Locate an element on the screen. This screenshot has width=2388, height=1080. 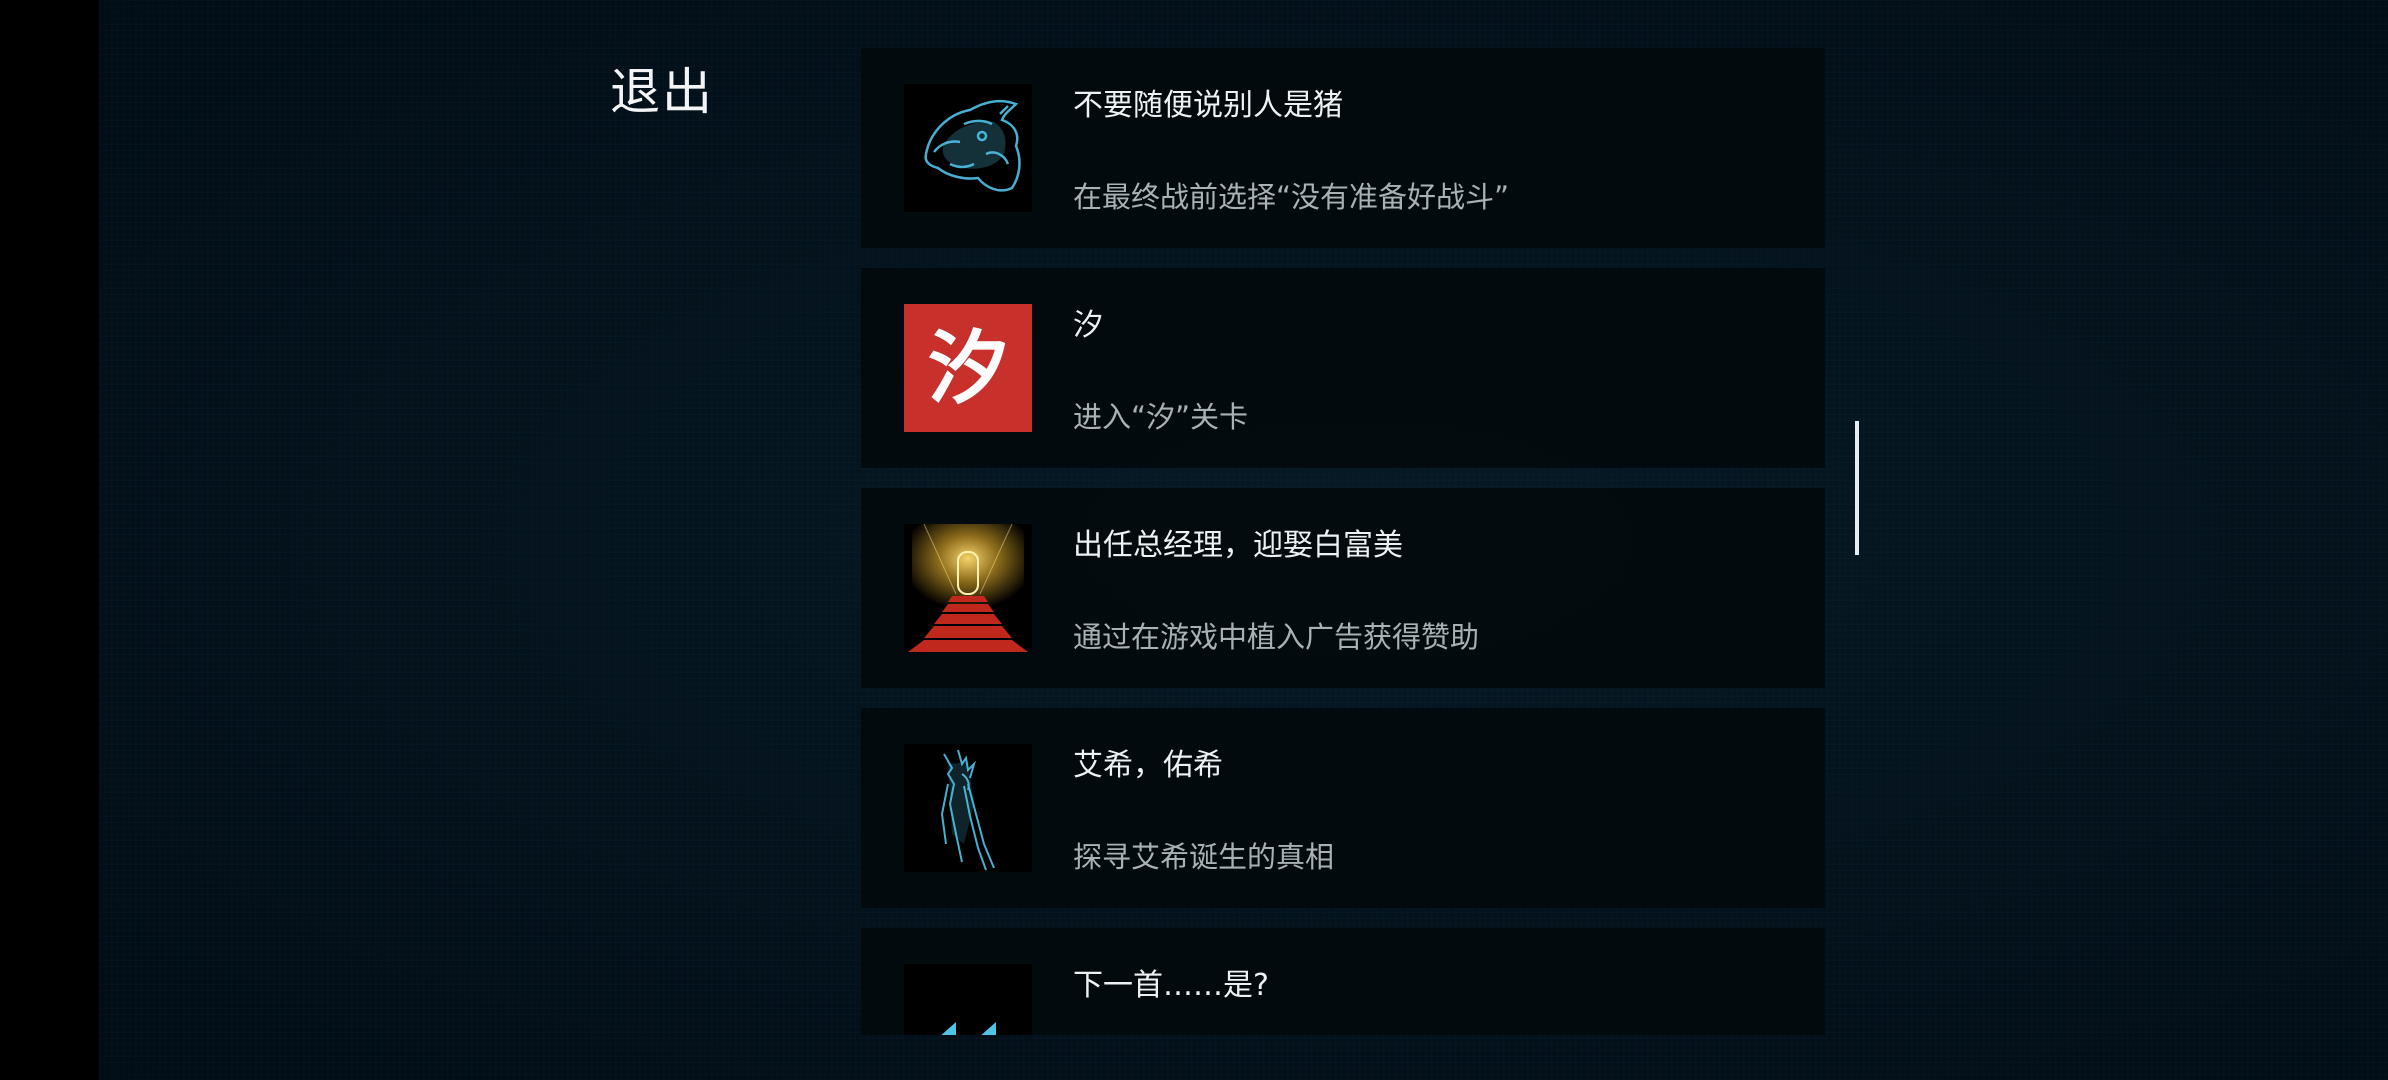
achievement-title: 不要随便说别人是猪 is located at coordinates (1208, 105).